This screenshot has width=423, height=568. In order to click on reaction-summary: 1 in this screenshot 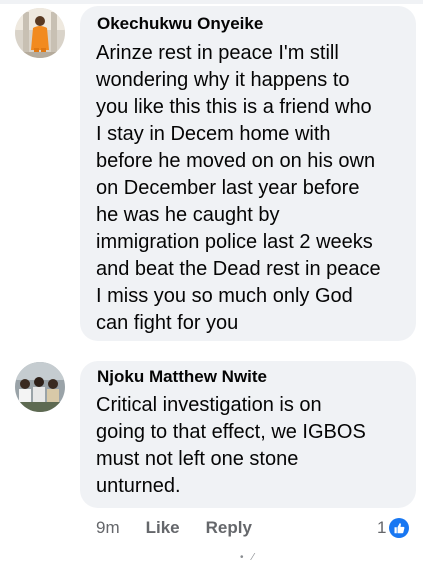, I will do `click(393, 528)`.